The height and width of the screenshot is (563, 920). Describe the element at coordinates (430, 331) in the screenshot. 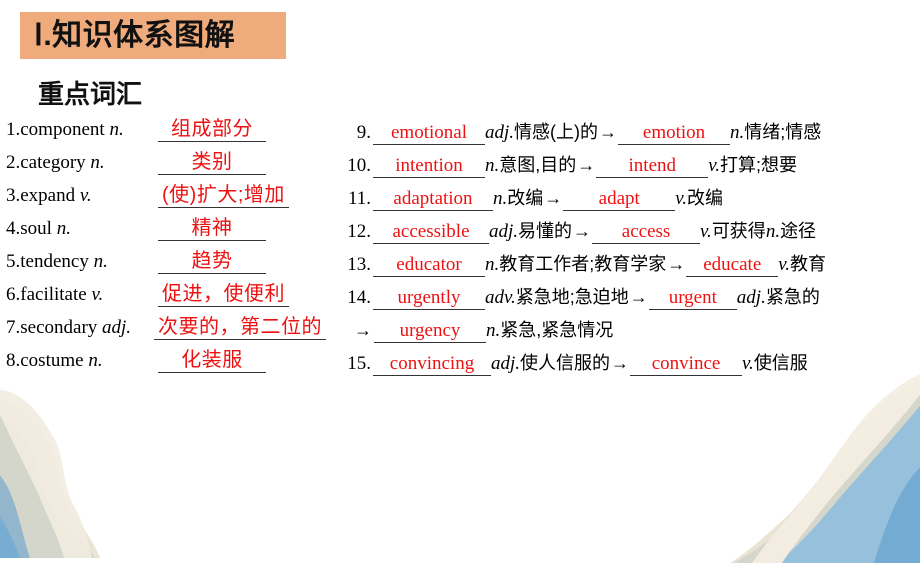

I see `vocab-answer-blank: urgency` at that location.